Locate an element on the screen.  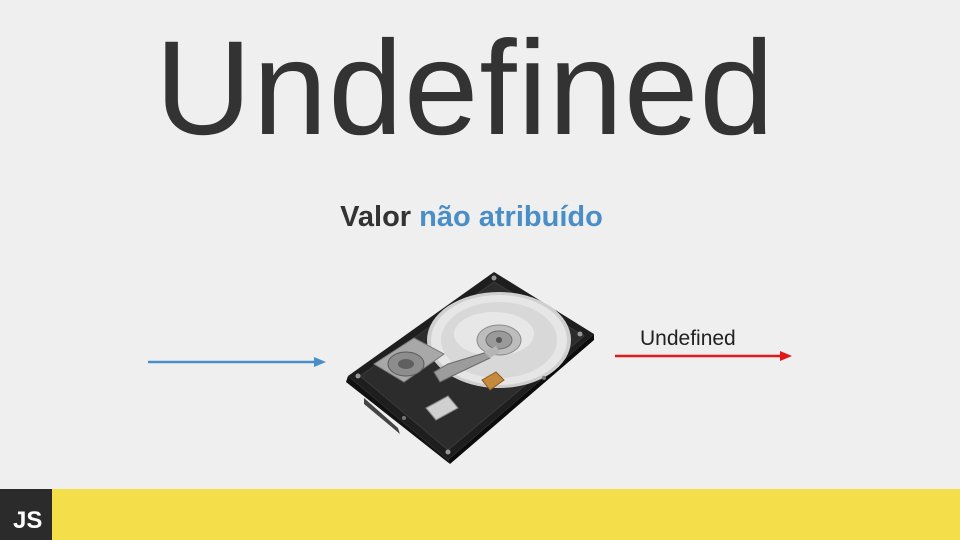
slide-subtitle: Valor não atribuído is located at coordinates (471, 217).